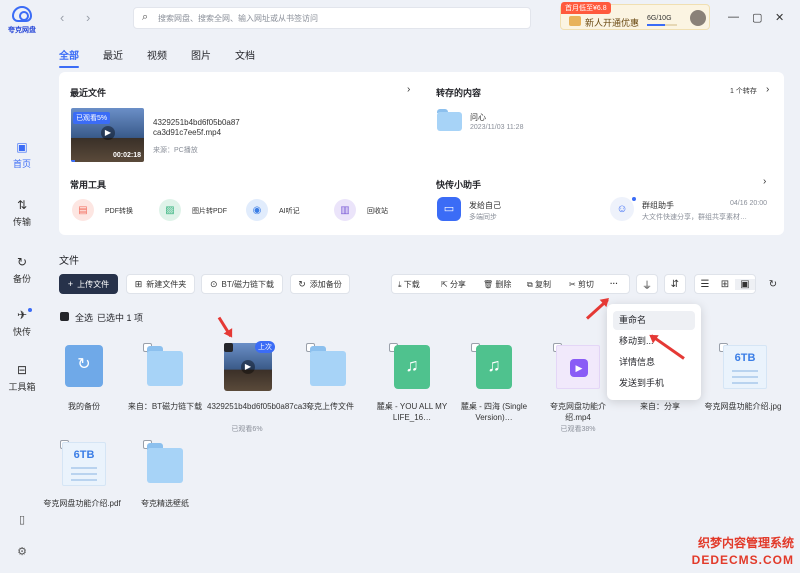 The height and width of the screenshot is (573, 800). What do you see at coordinates (779, 17) in the screenshot?
I see `close-icon: ✕` at bounding box center [779, 17].